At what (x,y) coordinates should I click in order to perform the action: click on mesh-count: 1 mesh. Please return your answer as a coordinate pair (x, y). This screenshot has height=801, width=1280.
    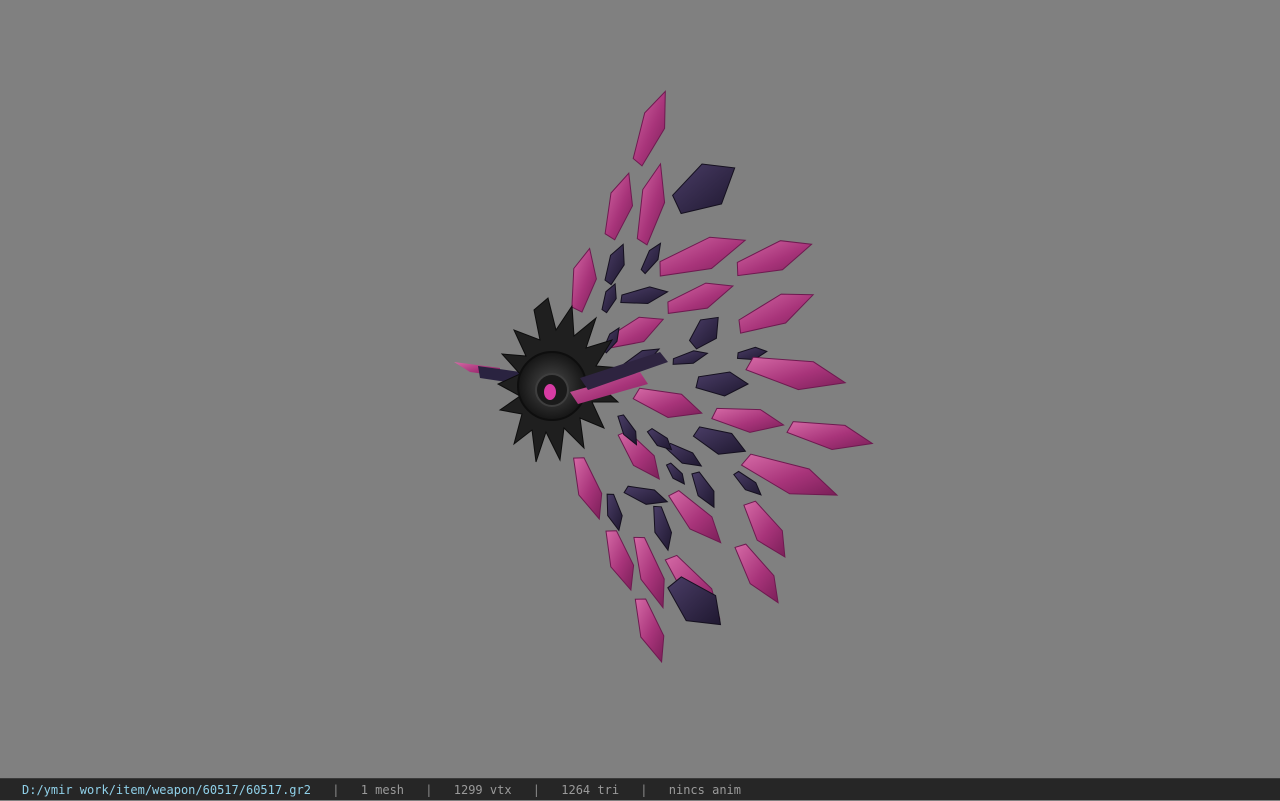
    Looking at the image, I should click on (382, 790).